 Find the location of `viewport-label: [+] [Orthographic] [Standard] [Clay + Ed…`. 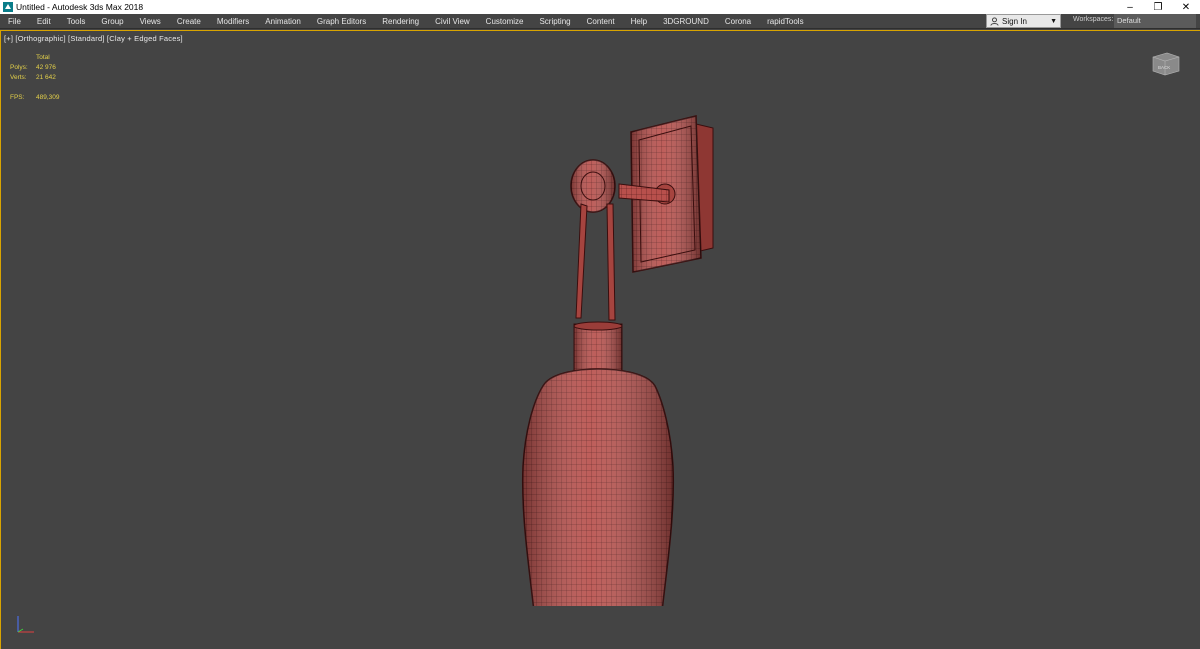

viewport-label: [+] [Orthographic] [Standard] [Clay + Ed… is located at coordinates (93, 38).